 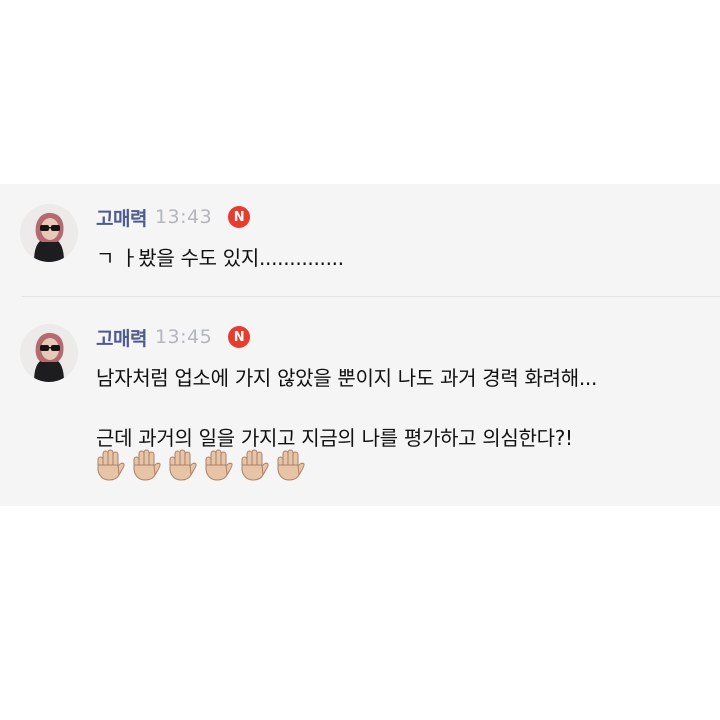 I want to click on sender-name: 고매력, so click(x=121, y=337).